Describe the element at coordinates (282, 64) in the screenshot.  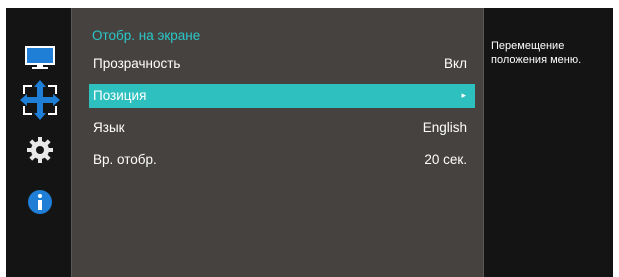
I see `menu-item-transparency: Прозрачность Вкл` at that location.